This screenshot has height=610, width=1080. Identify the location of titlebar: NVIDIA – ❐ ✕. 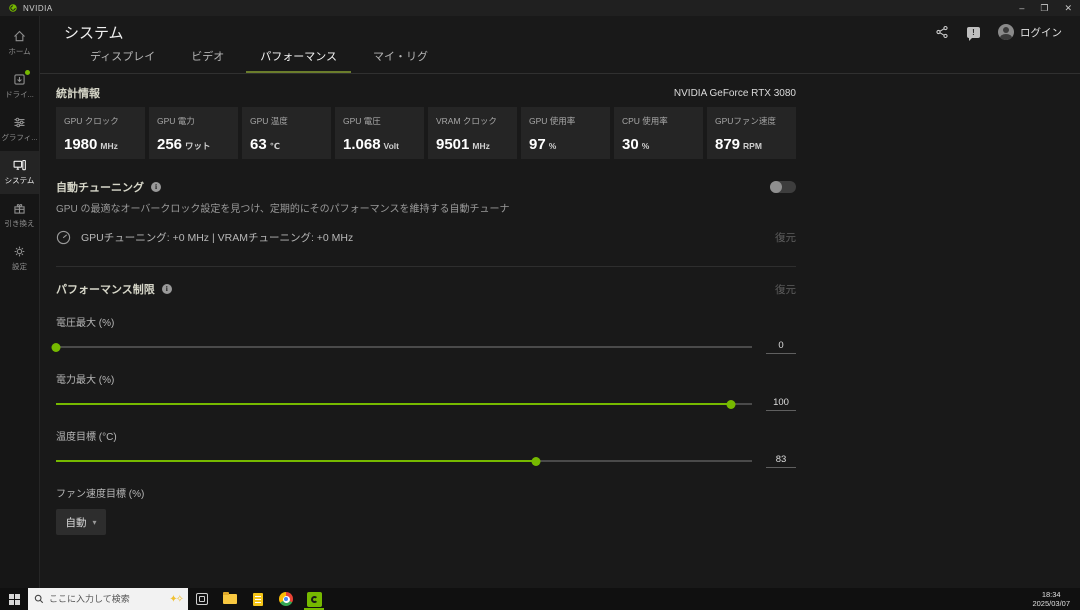
(540, 8).